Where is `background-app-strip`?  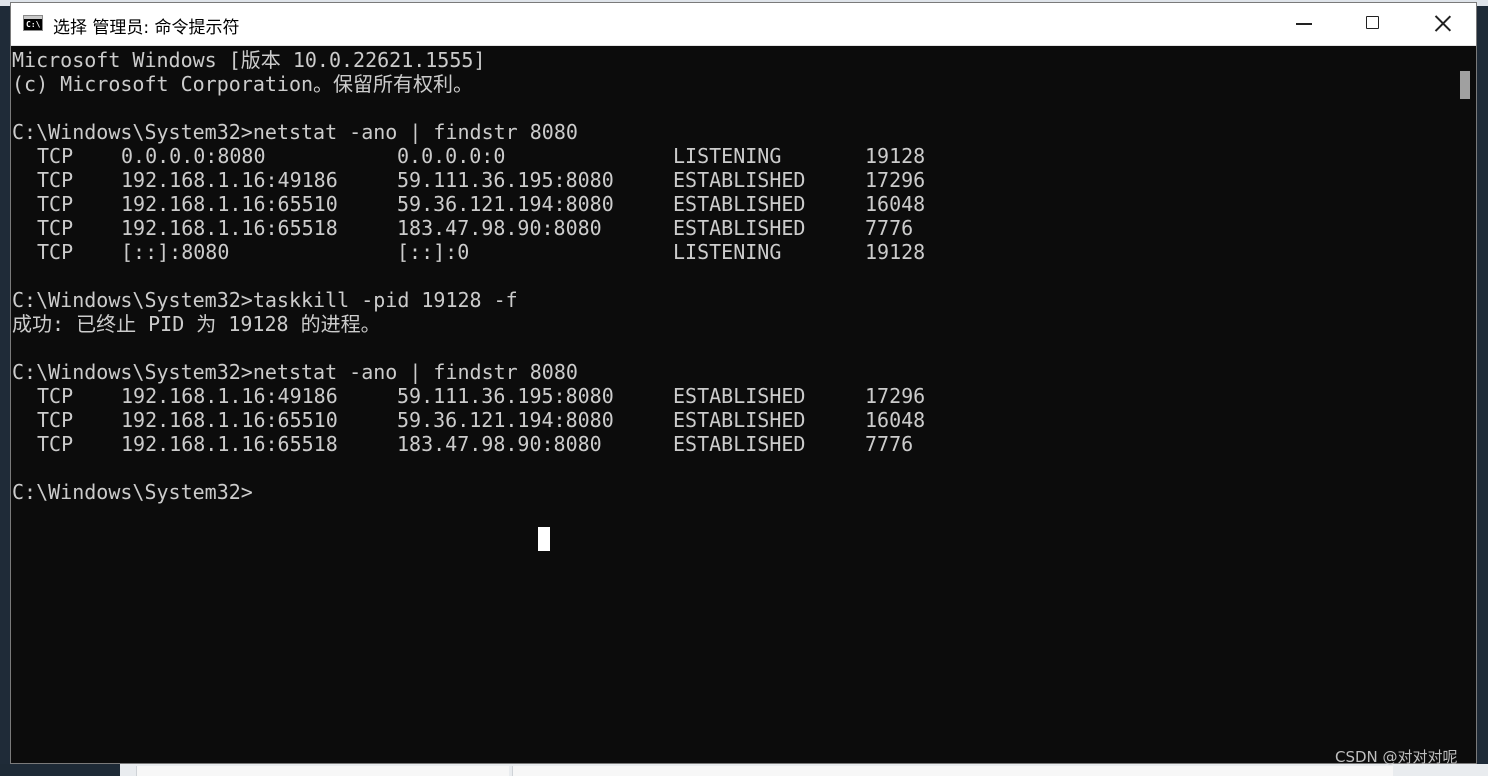
background-app-strip is located at coordinates (744, 770).